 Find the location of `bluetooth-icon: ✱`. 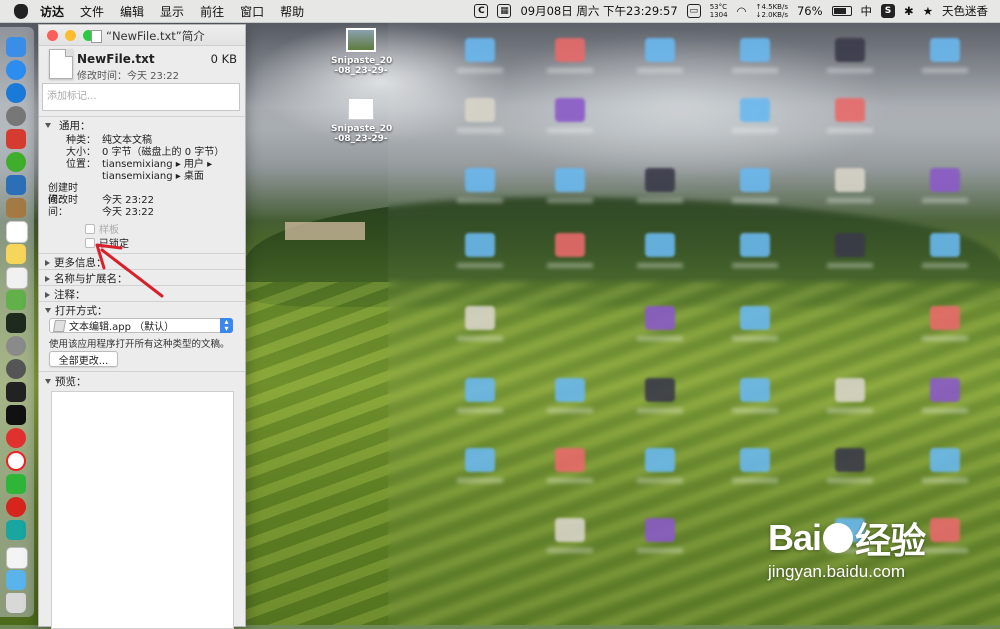

bluetooth-icon: ✱ is located at coordinates (909, 11).